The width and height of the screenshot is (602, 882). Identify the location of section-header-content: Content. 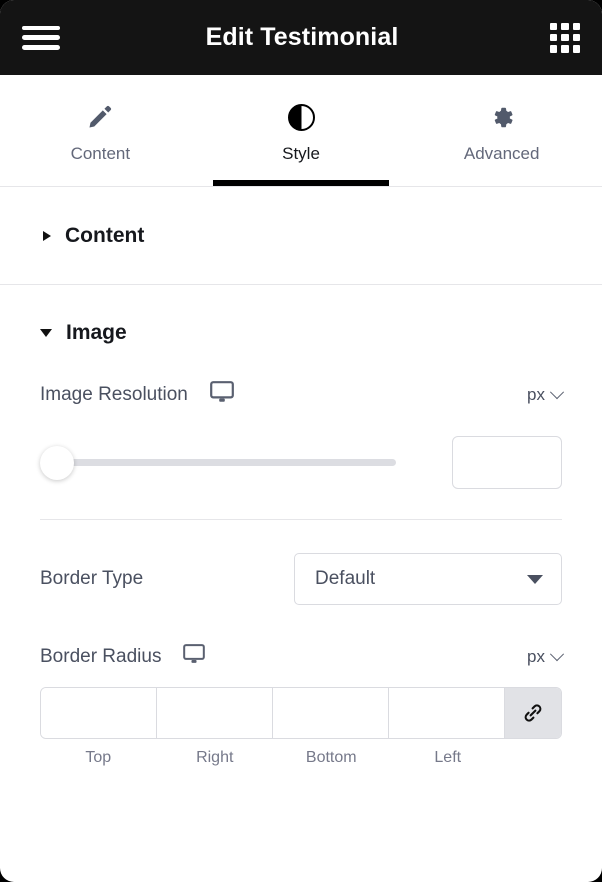
(301, 236).